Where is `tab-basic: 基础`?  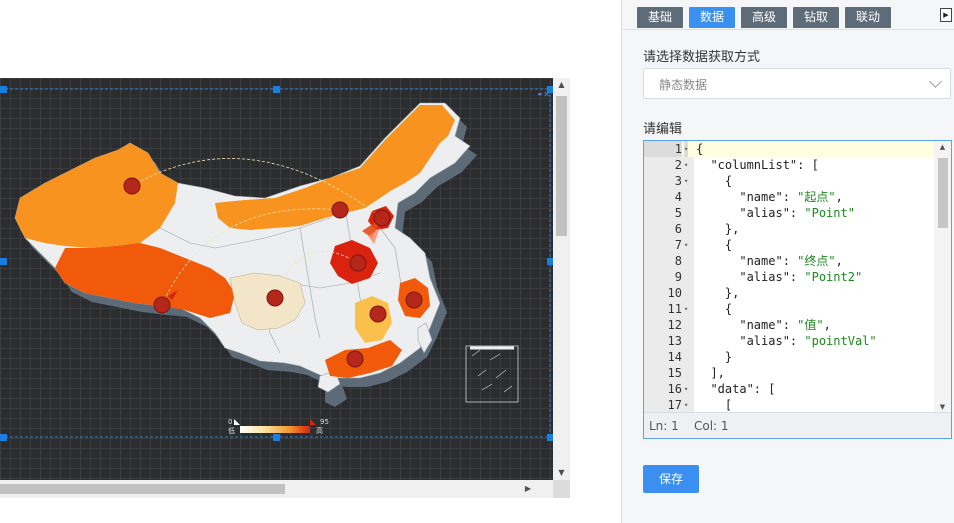
tab-basic: 基础 is located at coordinates (660, 17).